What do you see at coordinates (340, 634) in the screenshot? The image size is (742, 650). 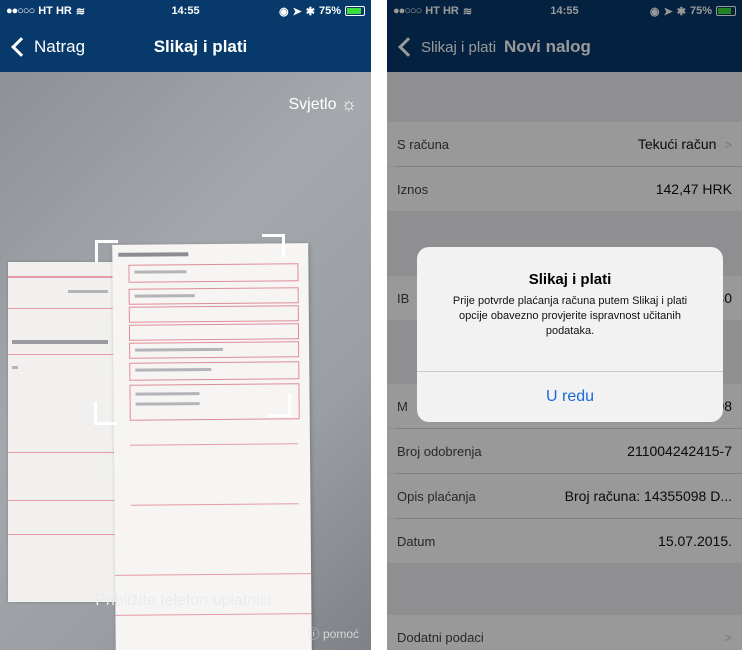 I see `help-label: pomoć` at bounding box center [340, 634].